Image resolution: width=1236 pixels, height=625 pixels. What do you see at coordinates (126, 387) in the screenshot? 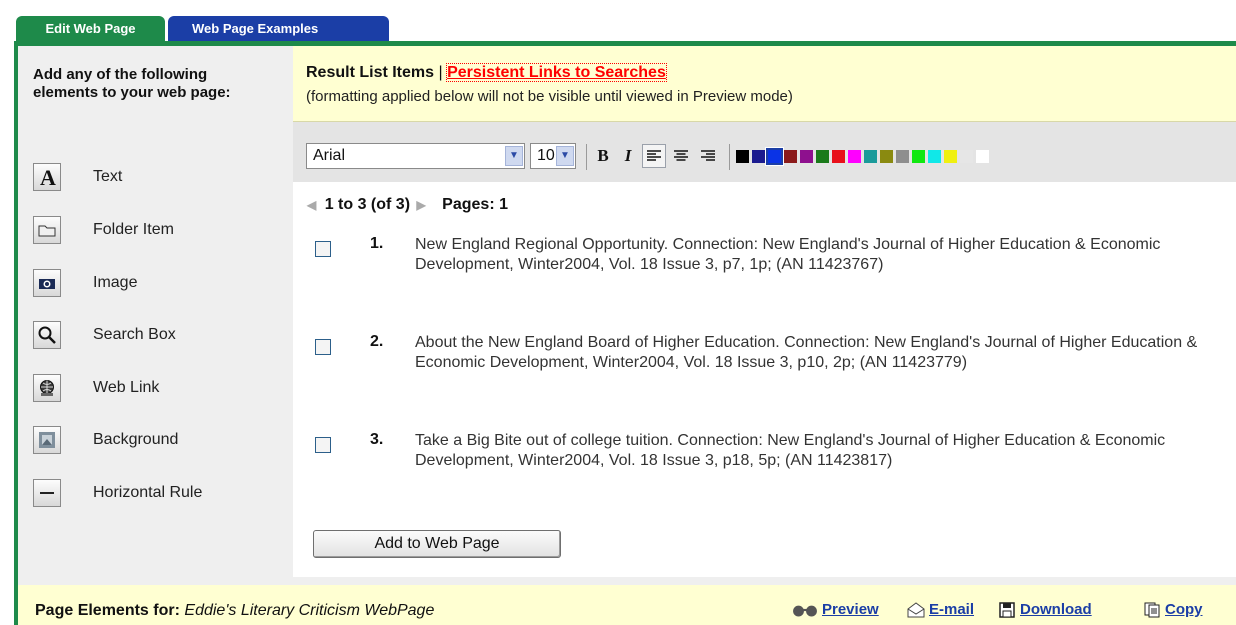
I see `sidebar-item-label: Web Link` at bounding box center [126, 387].